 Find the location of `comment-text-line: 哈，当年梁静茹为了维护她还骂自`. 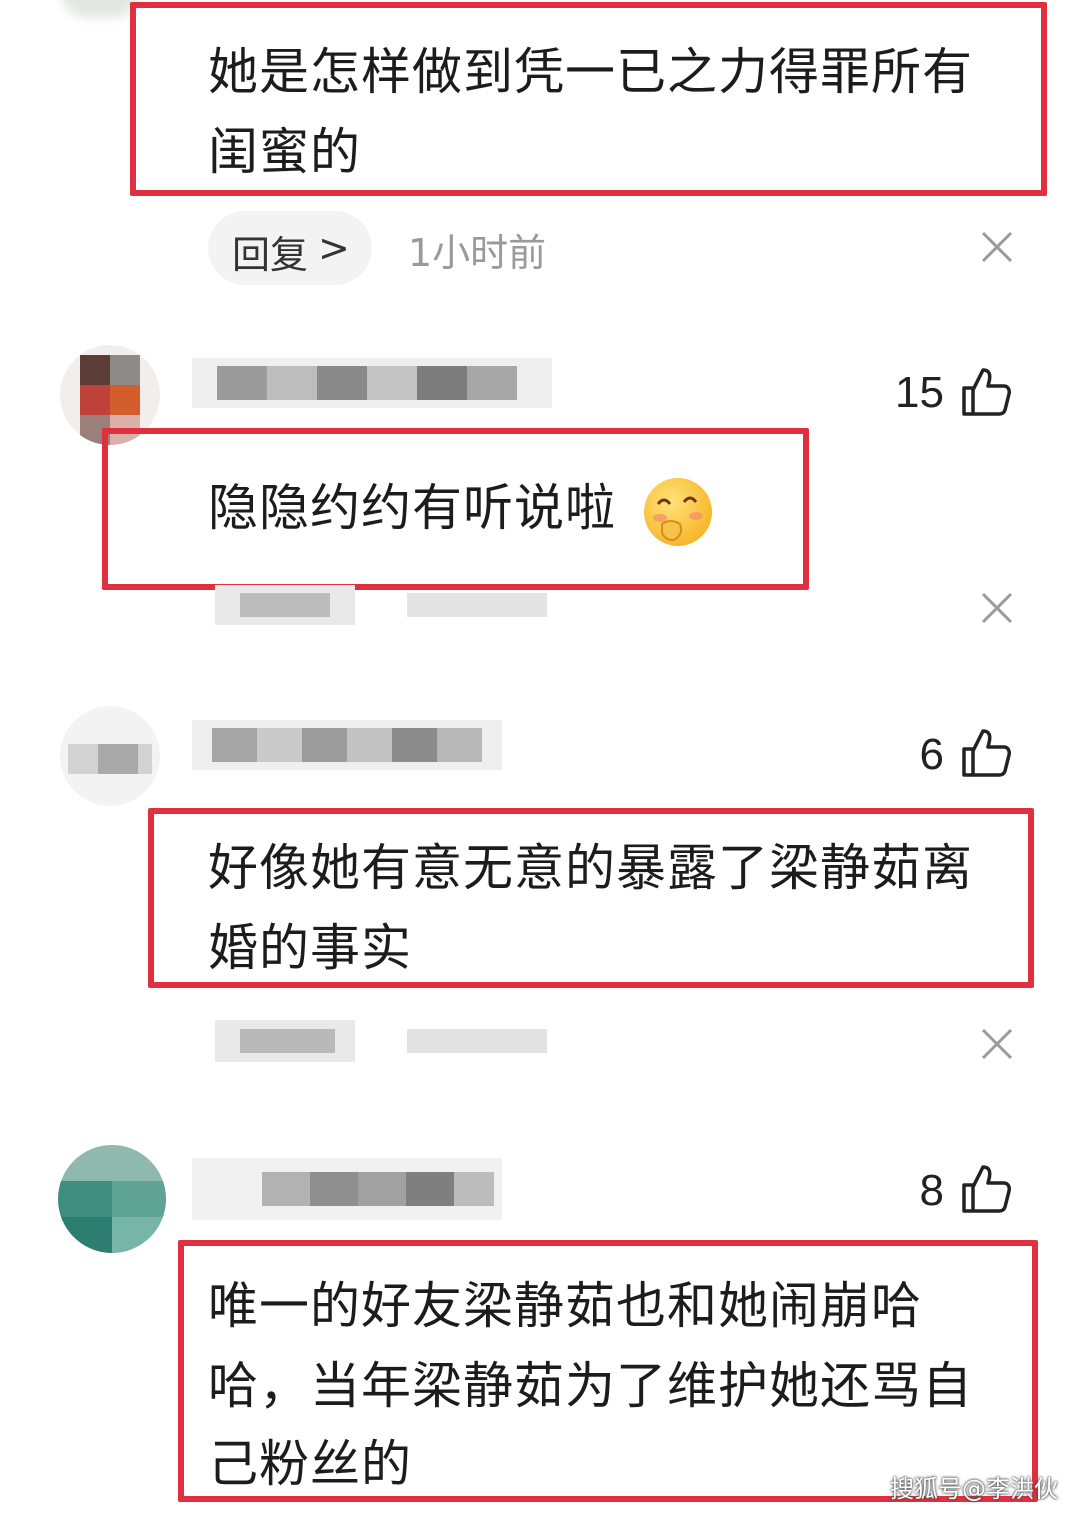

comment-text-line: 哈，当年梁静茹为了维护她还骂自 is located at coordinates (590, 1386).